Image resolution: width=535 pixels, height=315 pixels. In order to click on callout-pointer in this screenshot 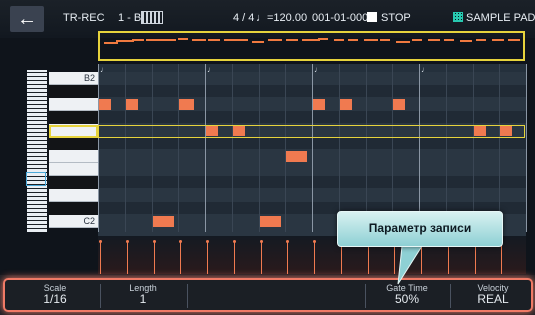, I will do `click(410, 265)`.